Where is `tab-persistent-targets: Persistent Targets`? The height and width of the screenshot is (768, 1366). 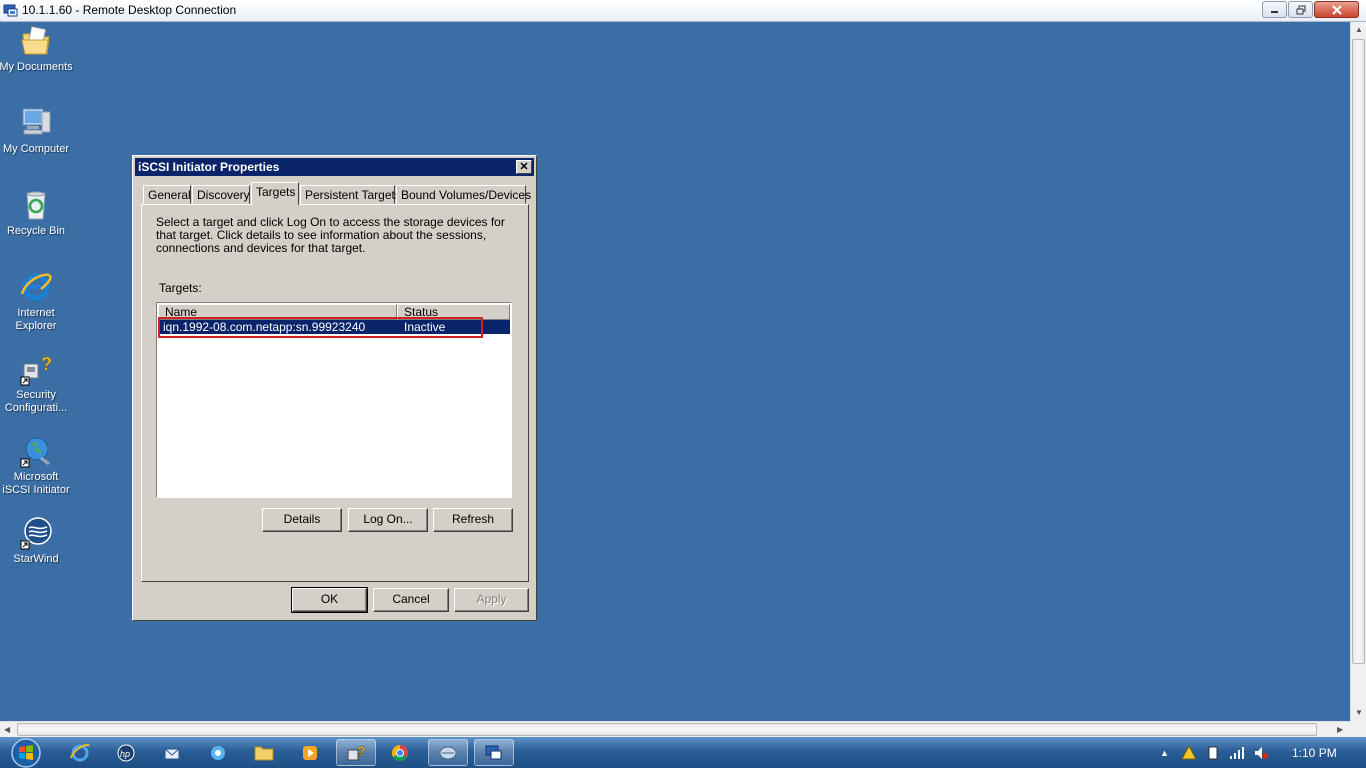
tab-persistent-targets: Persistent Targets is located at coordinates (350, 194).